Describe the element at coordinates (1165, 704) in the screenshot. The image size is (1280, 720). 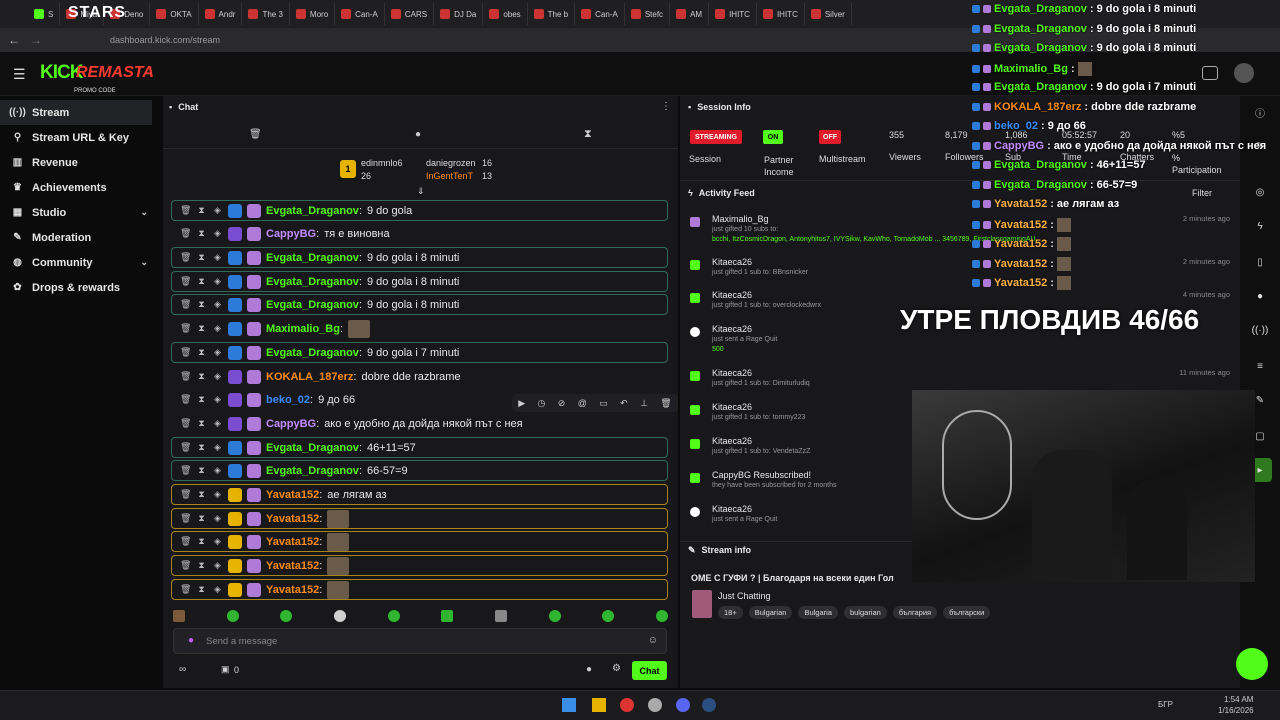
I see `language-indicator: БГР` at that location.